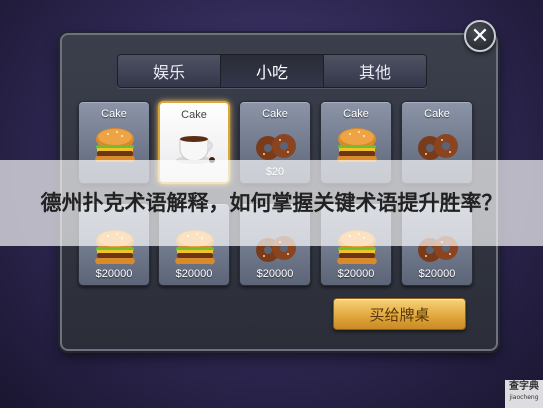 The width and height of the screenshot is (543, 408). What do you see at coordinates (399, 314) in the screenshot?
I see `buy-for-table-button: 买给牌桌` at bounding box center [399, 314].